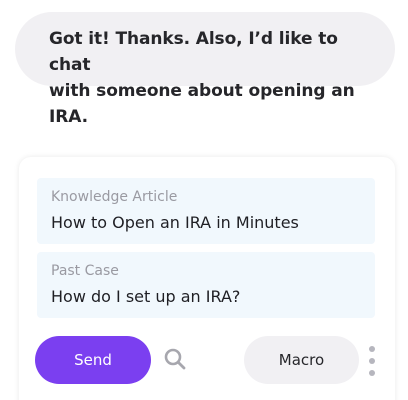  I want to click on suggestion-type-label: Knowledge Article, so click(114, 197).